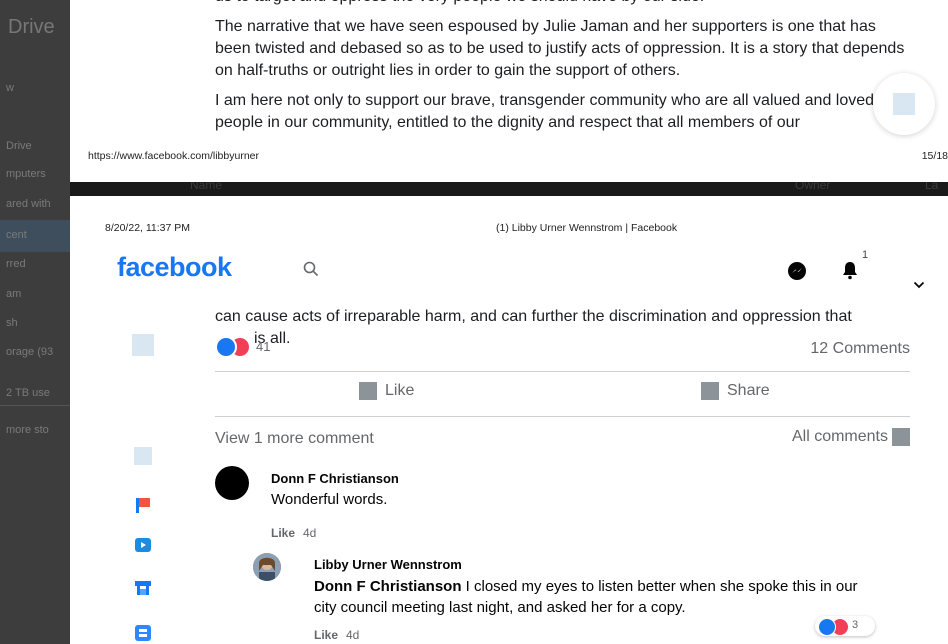 The height and width of the screenshot is (644, 948). I want to click on column-header-last: La, so click(932, 187).